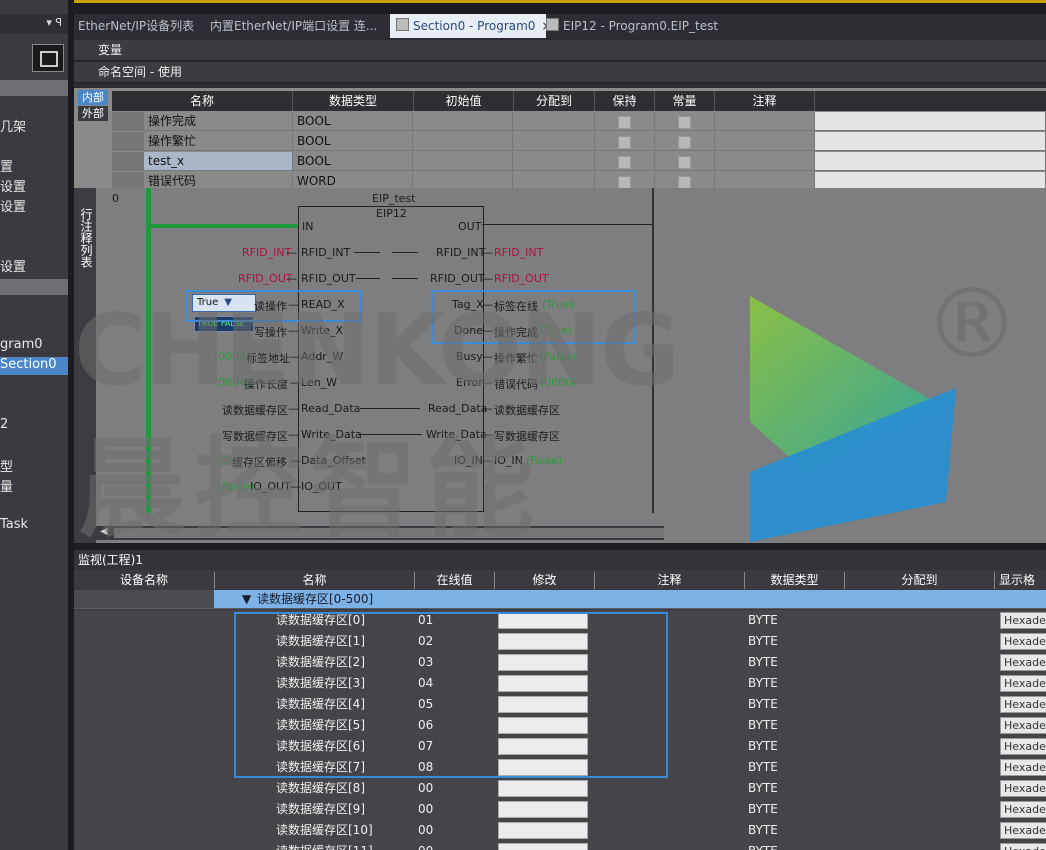 This screenshot has height=850, width=1046. What do you see at coordinates (471, 26) in the screenshot?
I see `tab-section0: Section0 - Program0×` at bounding box center [471, 26].